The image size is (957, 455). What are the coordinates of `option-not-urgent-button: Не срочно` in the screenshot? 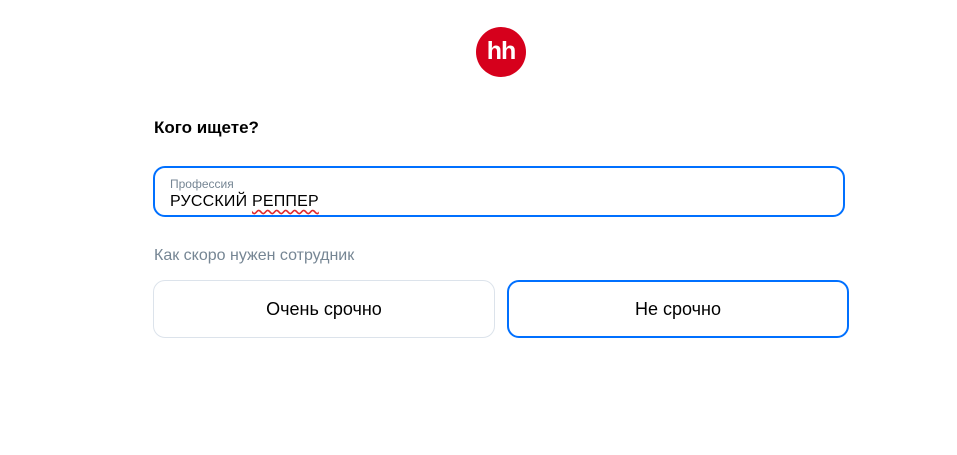 It's located at (678, 309).